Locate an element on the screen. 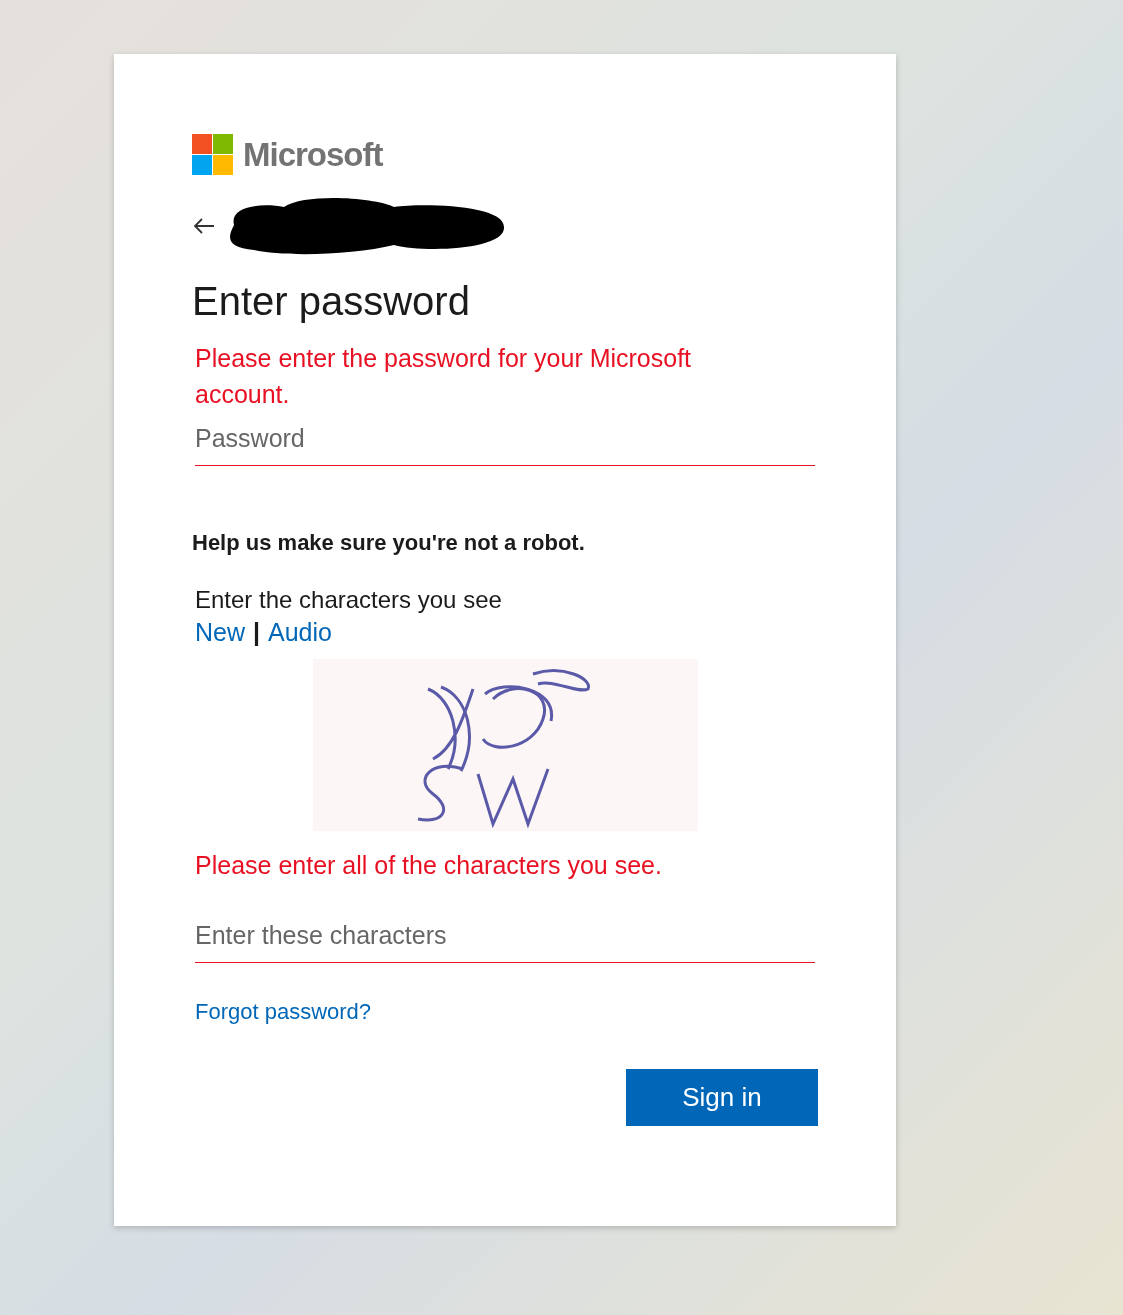 The height and width of the screenshot is (1315, 1123). forgot-password-link: Forgot password? is located at coordinates (282, 1012).